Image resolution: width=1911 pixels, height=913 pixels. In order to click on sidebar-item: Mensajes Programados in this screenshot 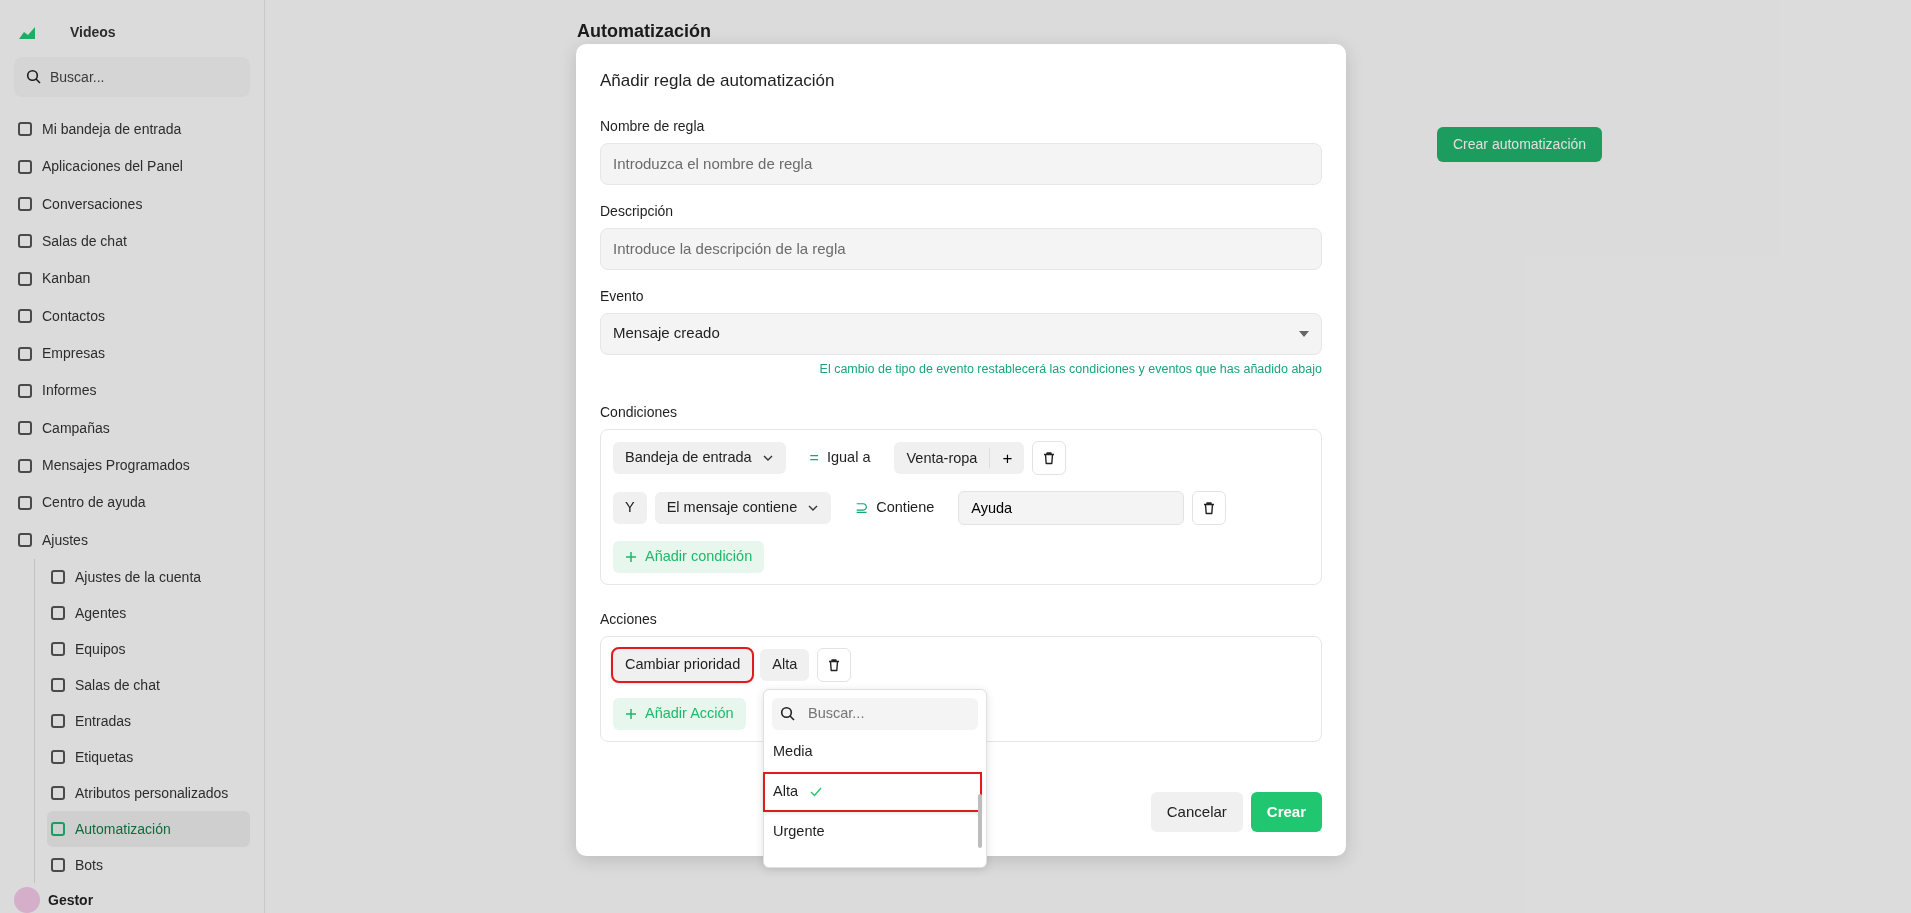, I will do `click(132, 465)`.